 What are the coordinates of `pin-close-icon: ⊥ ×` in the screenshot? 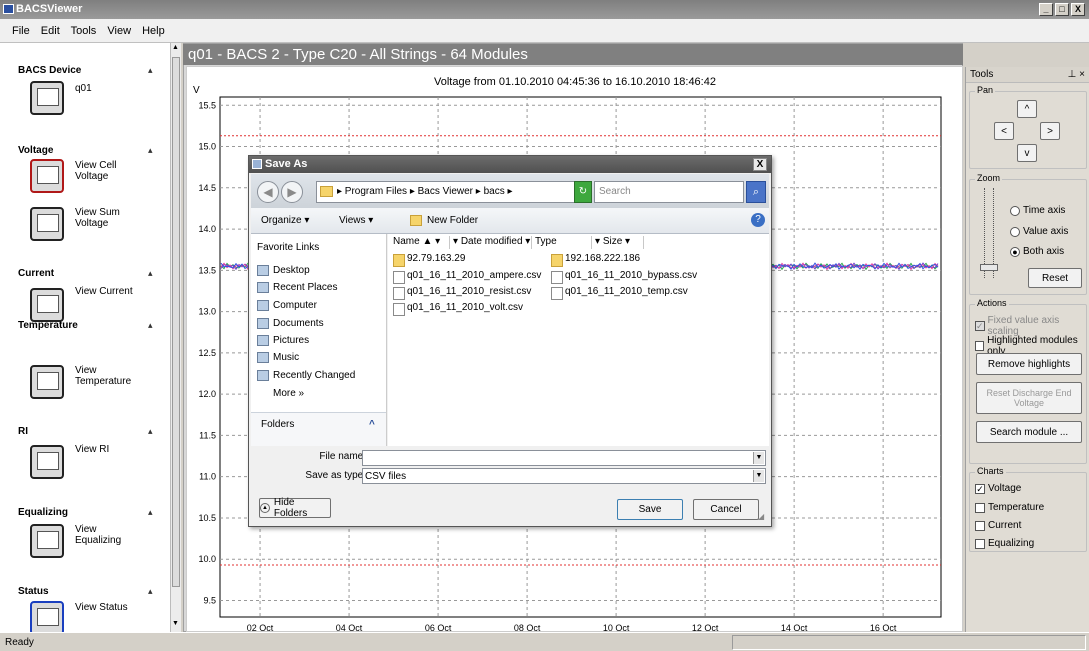 It's located at (1076, 74).